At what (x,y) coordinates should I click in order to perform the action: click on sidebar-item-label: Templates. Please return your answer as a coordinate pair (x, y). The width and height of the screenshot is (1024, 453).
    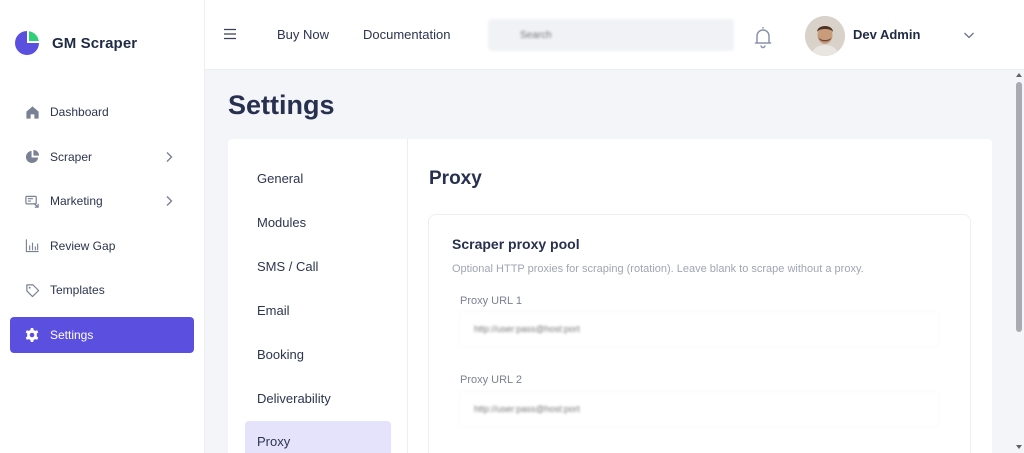
    Looking at the image, I should click on (77, 290).